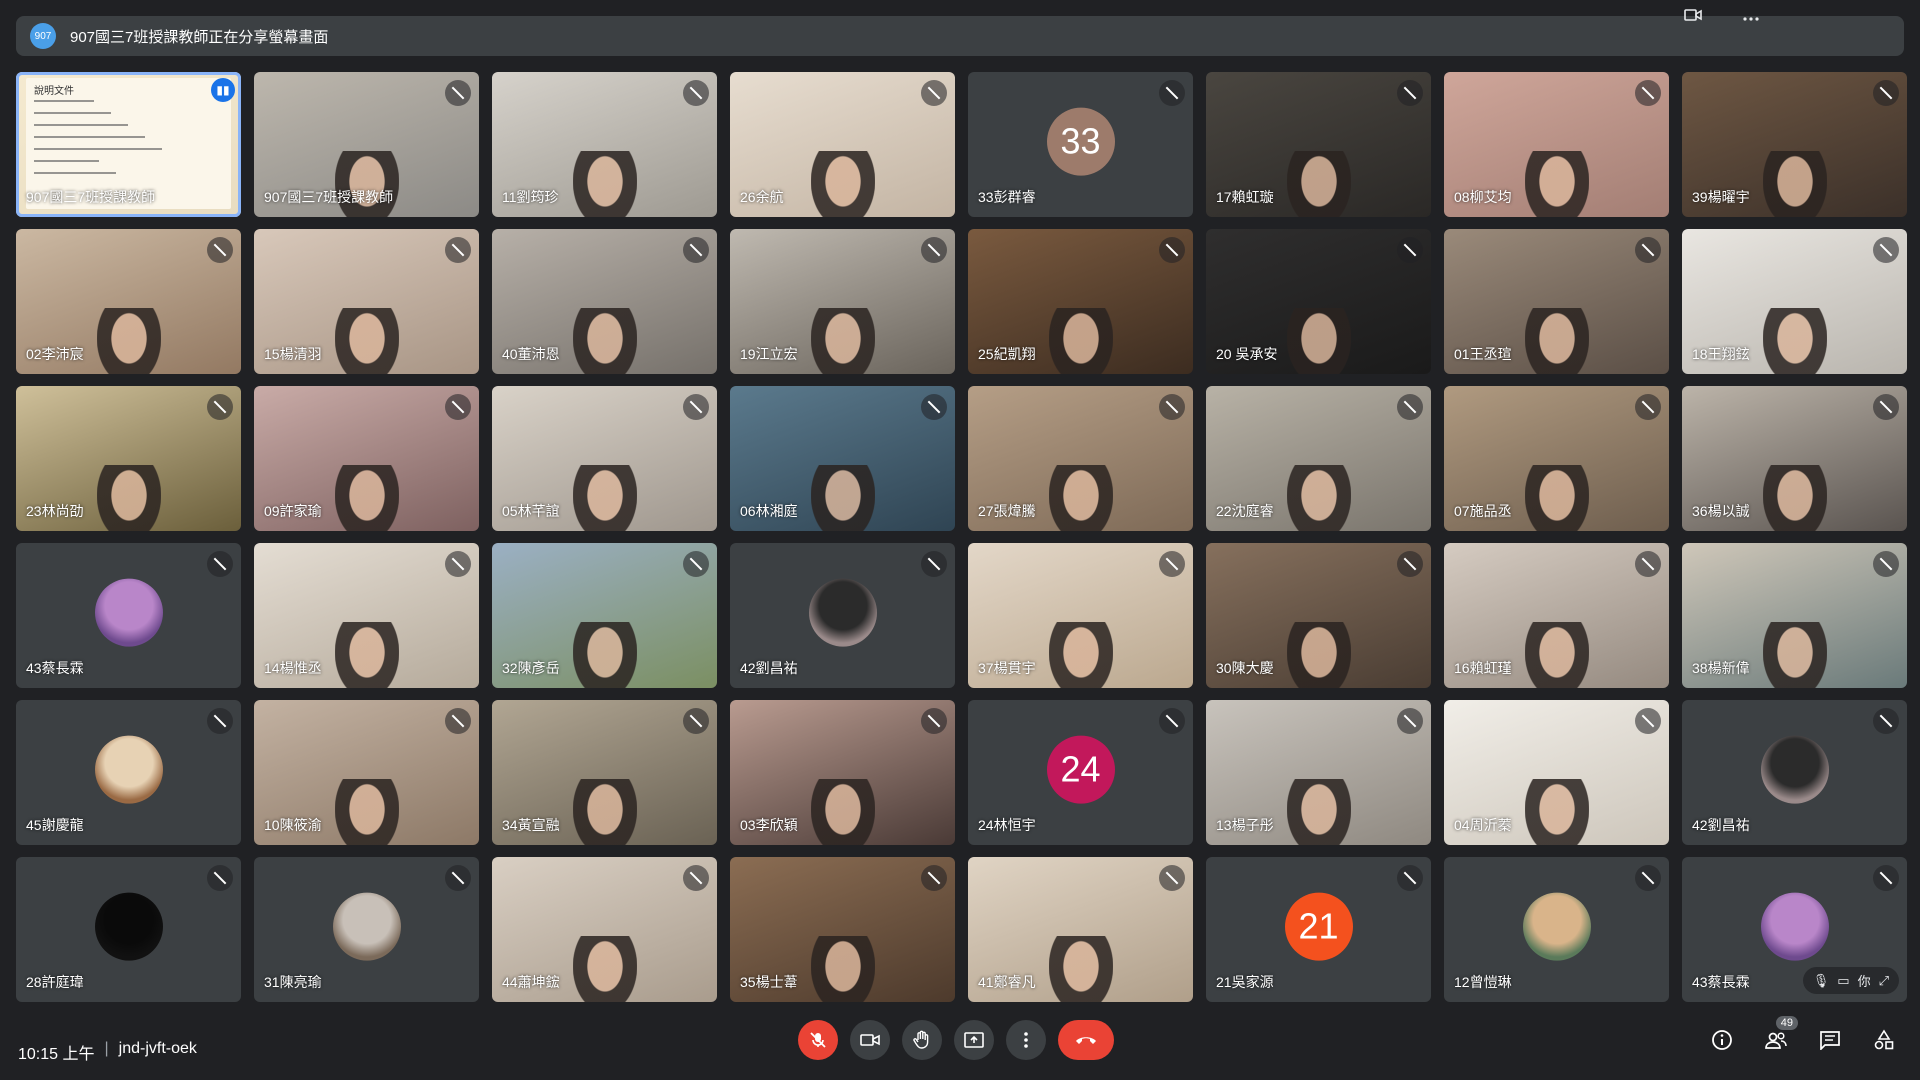 This screenshot has height=1080, width=1920. Describe the element at coordinates (1830, 1040) in the screenshot. I see `chat-button` at that location.